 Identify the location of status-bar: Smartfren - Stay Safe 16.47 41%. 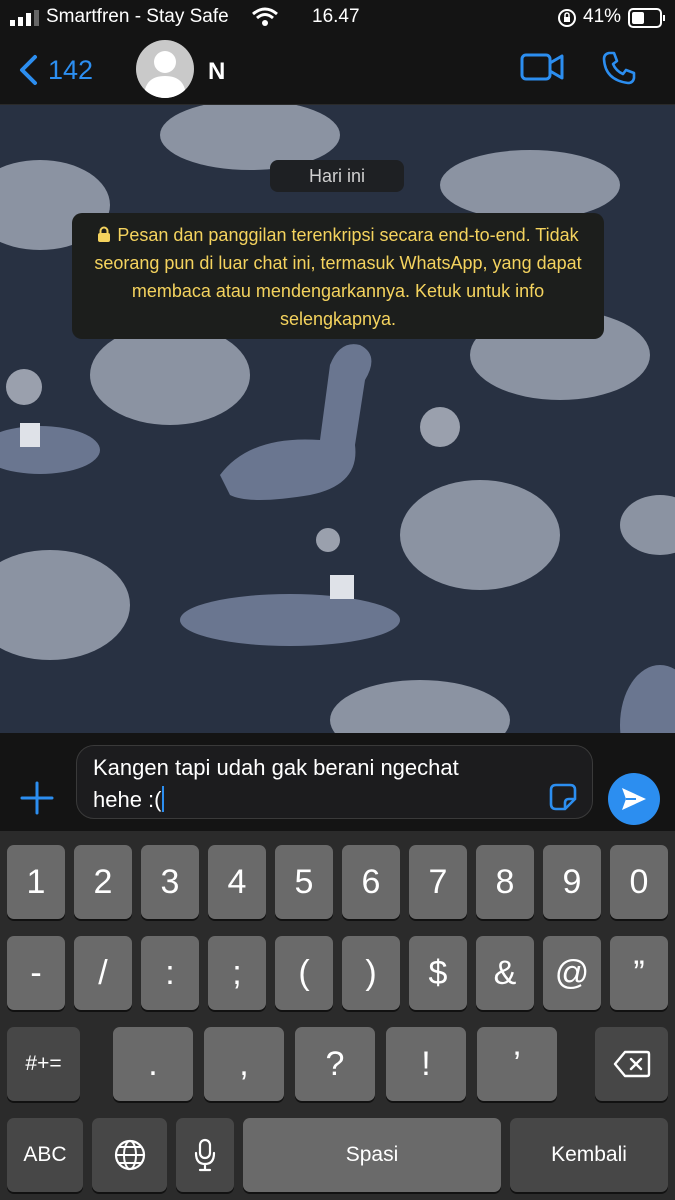
(337, 18).